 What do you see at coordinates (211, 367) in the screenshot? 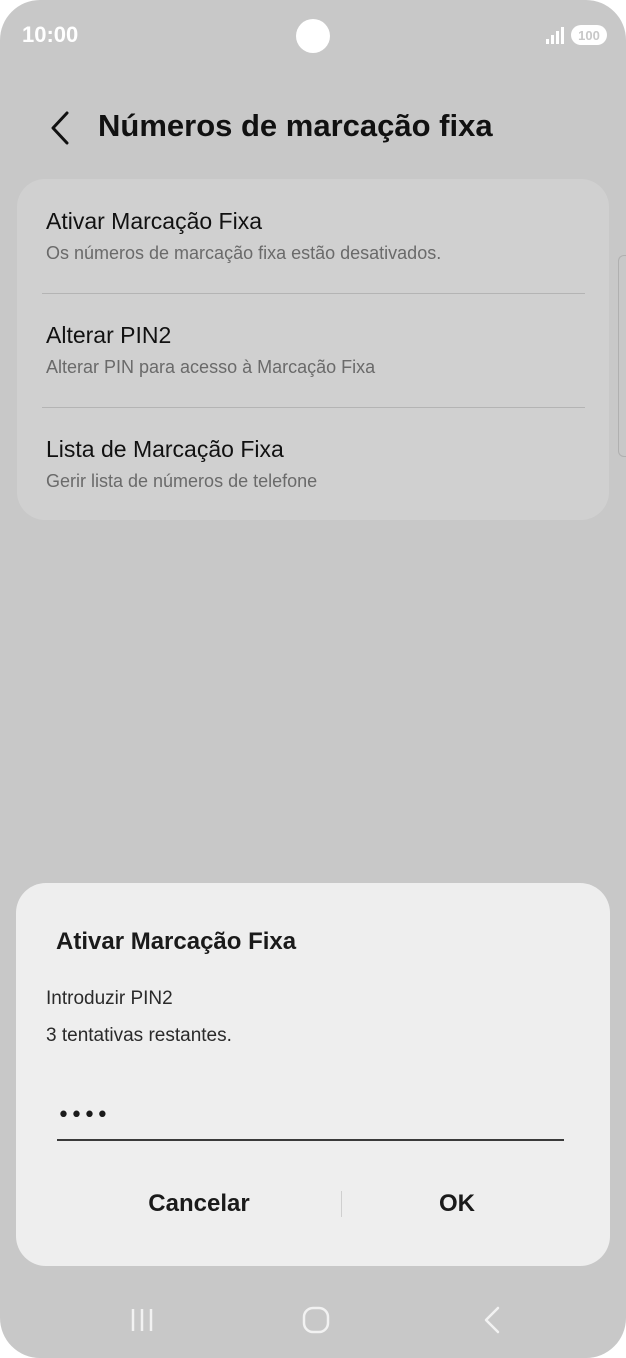
I see `setting-subtitle: Alterar PIN para acesso à Marcação Fixa` at bounding box center [211, 367].